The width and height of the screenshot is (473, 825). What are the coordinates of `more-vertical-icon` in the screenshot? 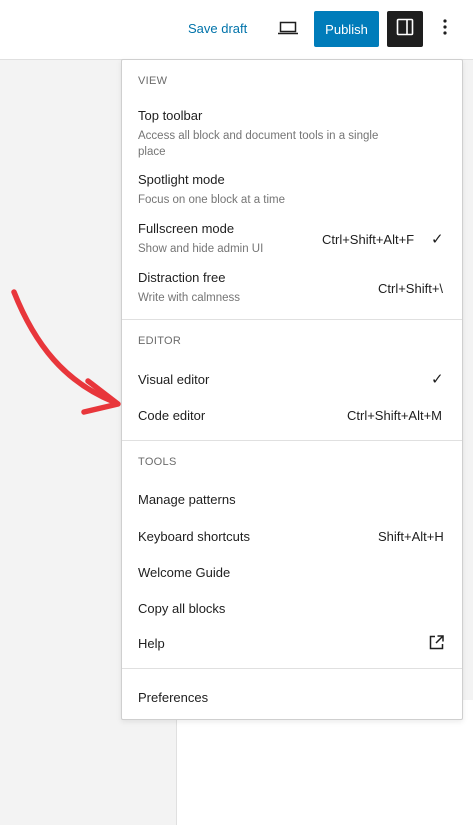 It's located at (445, 29).